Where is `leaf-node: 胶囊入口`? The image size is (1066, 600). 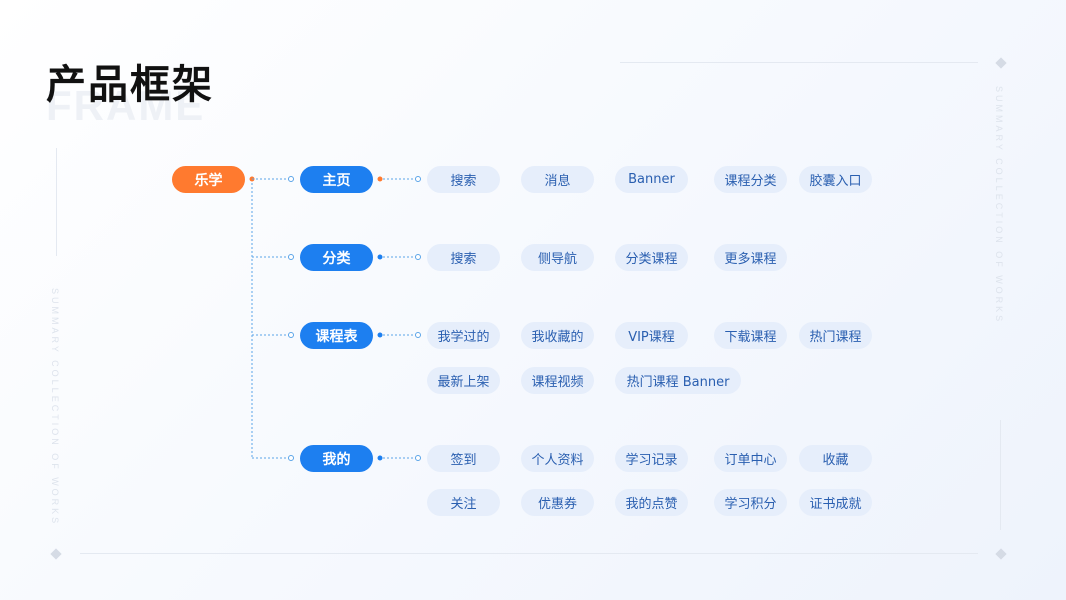 leaf-node: 胶囊入口 is located at coordinates (835, 179).